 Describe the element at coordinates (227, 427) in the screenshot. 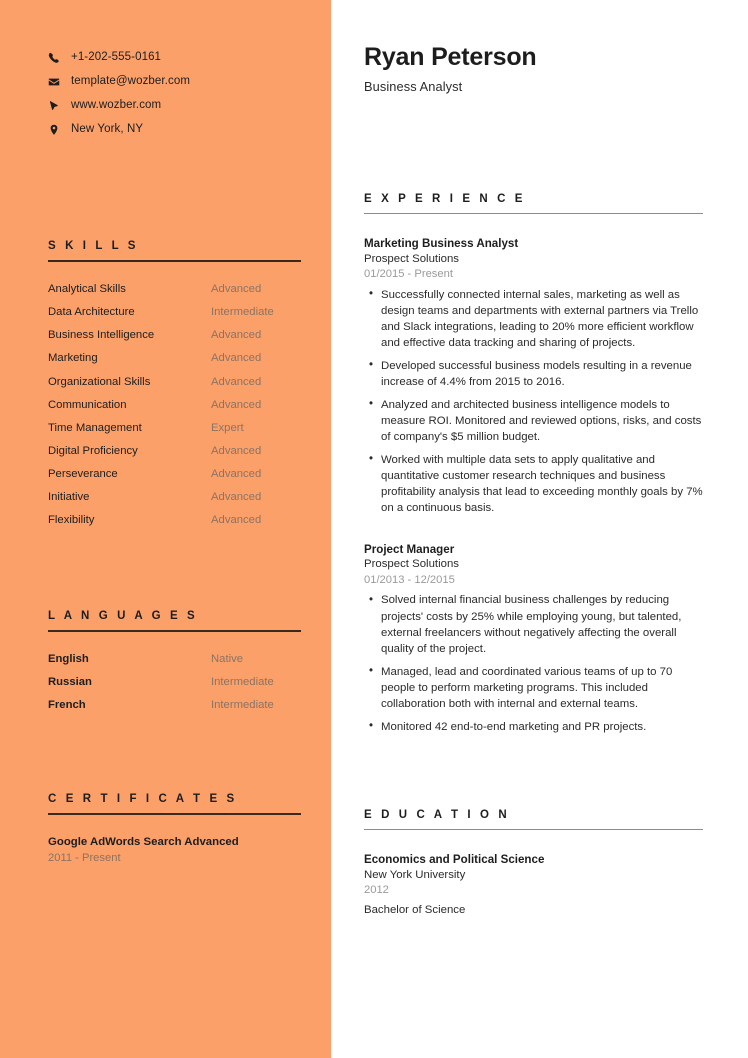

I see `skill-level: Expert` at that location.